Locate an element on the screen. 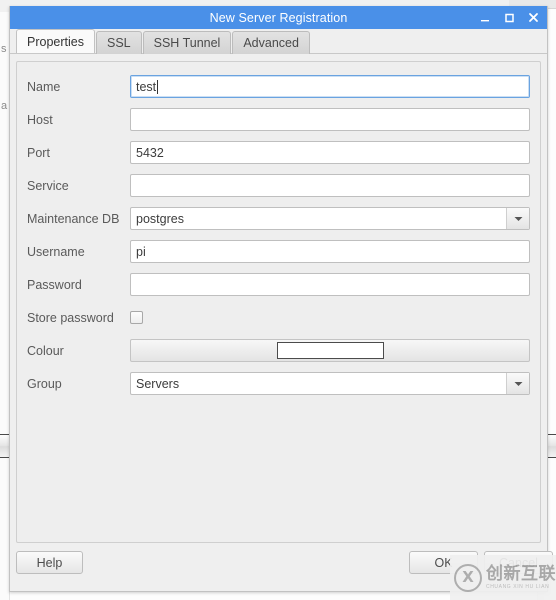  tab-ssh-tunnel: SSH Tunnel is located at coordinates (187, 42).